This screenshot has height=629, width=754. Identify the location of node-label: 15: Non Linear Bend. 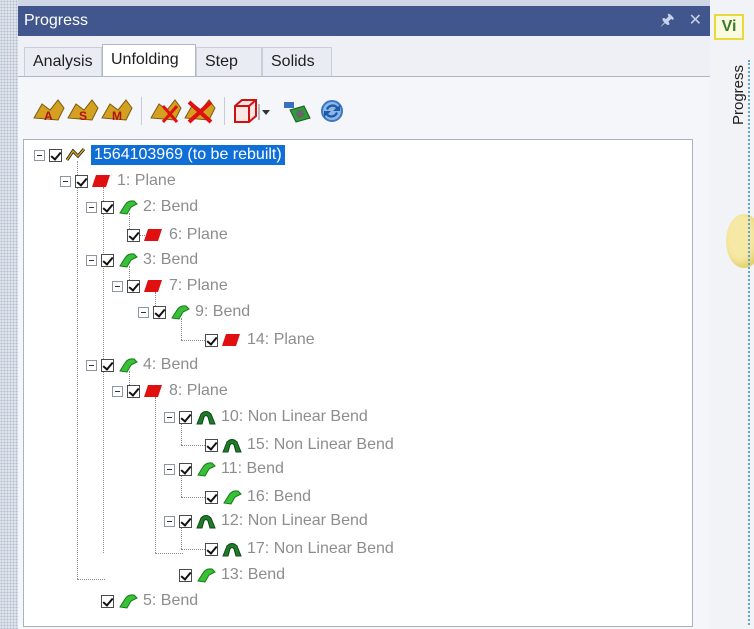
(320, 445).